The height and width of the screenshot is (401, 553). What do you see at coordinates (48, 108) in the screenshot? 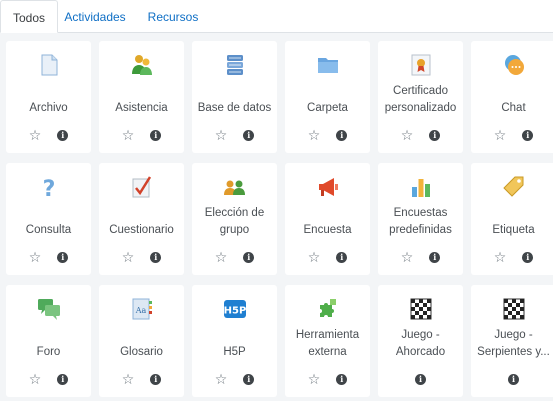
I see `module-label: Archivo` at bounding box center [48, 108].